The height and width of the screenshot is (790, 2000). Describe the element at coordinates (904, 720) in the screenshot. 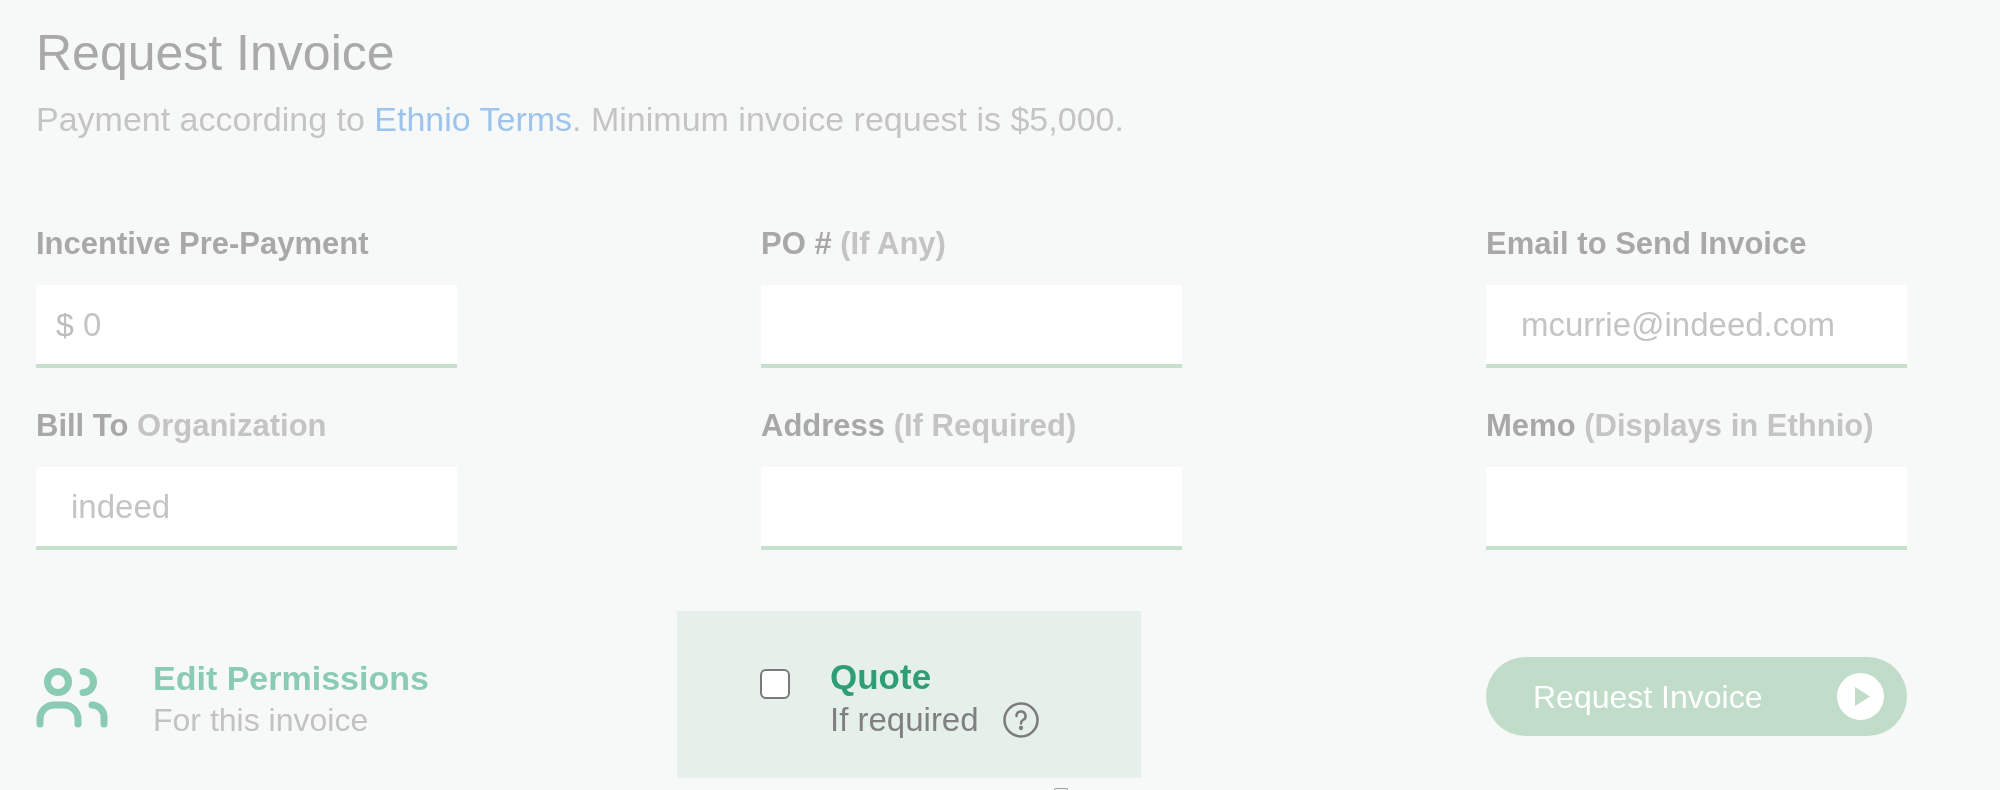

I see `quote-subtitle: If required` at that location.